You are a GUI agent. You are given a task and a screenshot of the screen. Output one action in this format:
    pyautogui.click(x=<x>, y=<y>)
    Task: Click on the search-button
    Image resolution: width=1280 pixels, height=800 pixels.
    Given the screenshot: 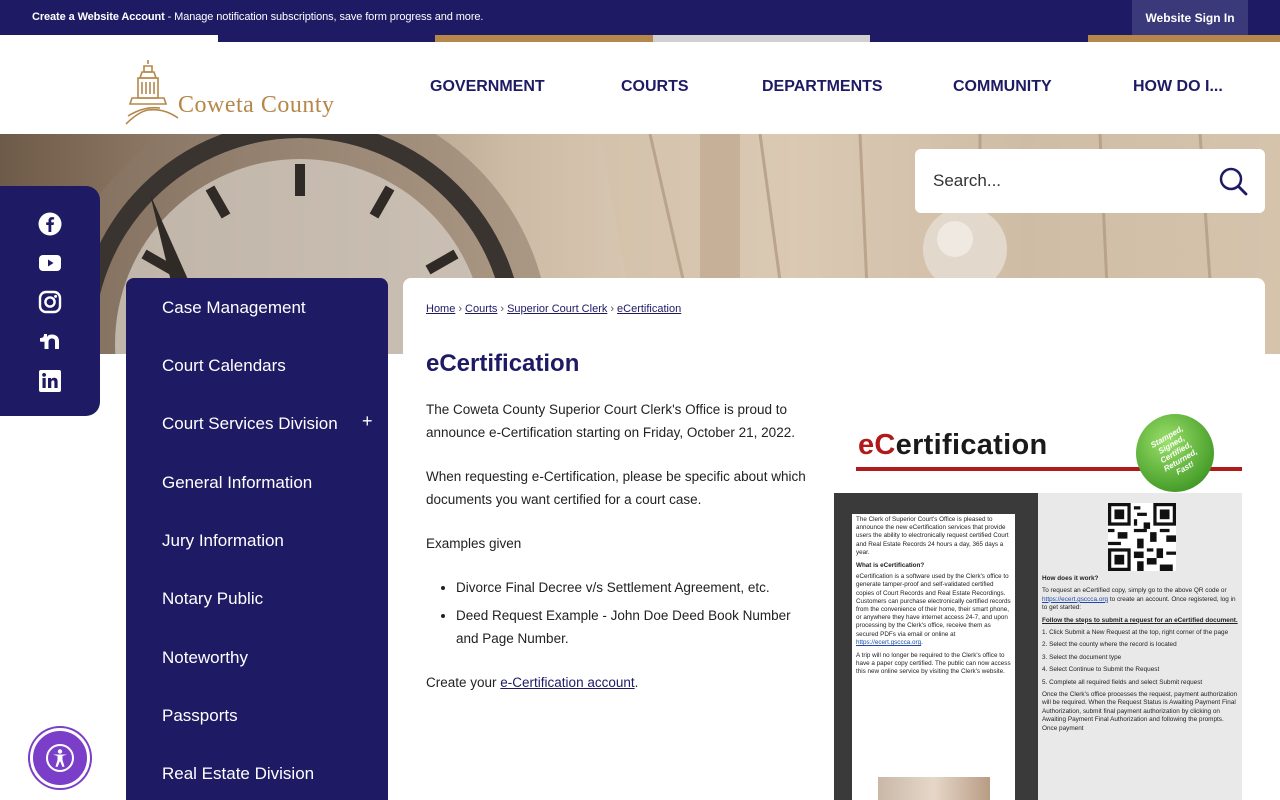 What is the action you would take?
    pyautogui.click(x=1233, y=181)
    